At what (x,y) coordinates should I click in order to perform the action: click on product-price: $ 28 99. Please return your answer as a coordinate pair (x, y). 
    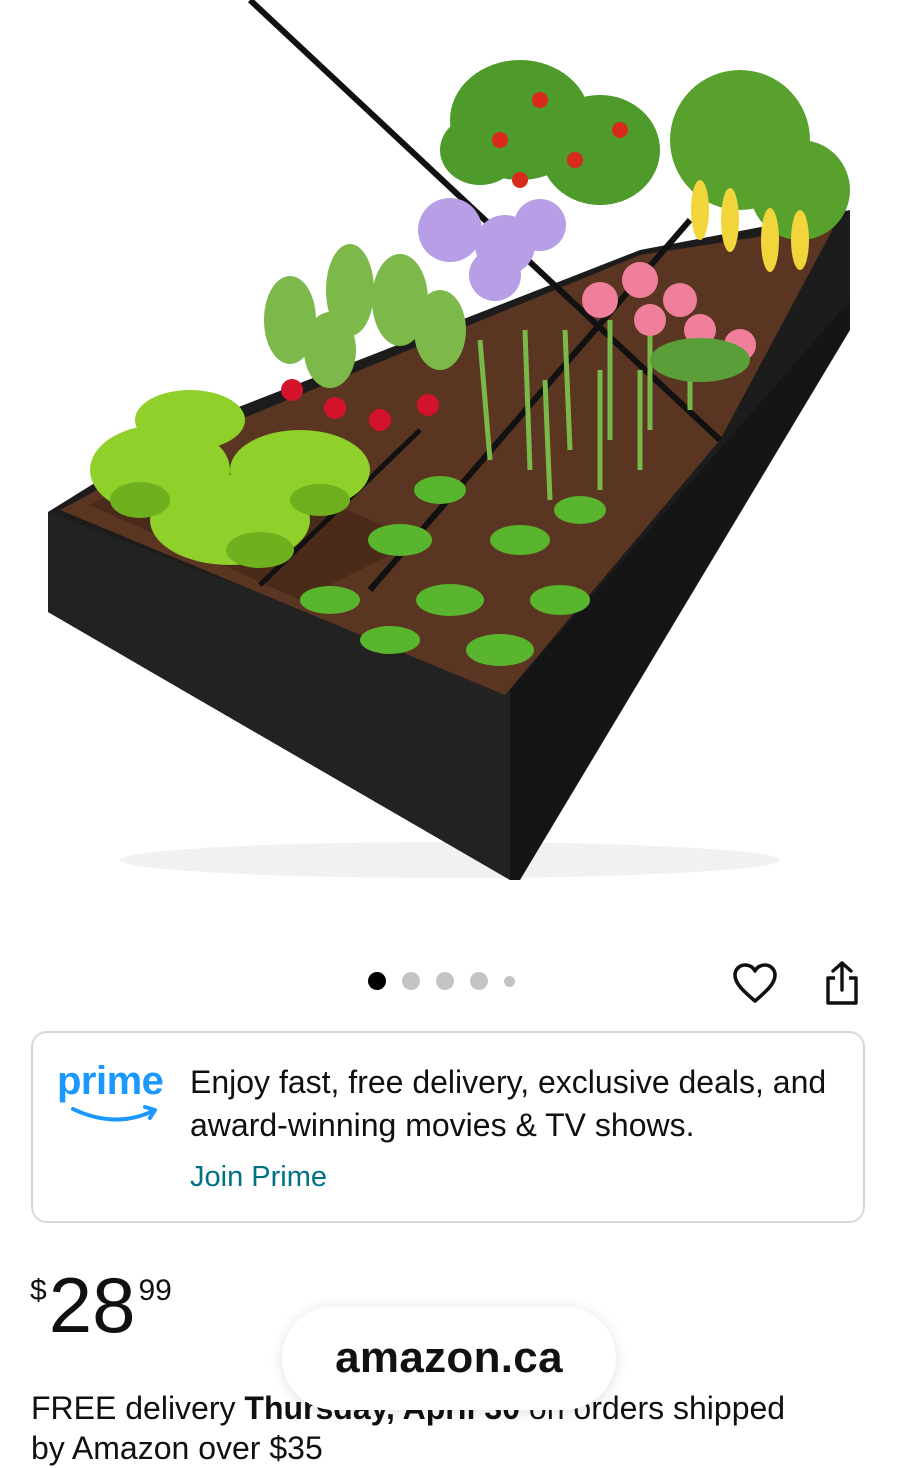
    Looking at the image, I should click on (101, 1305).